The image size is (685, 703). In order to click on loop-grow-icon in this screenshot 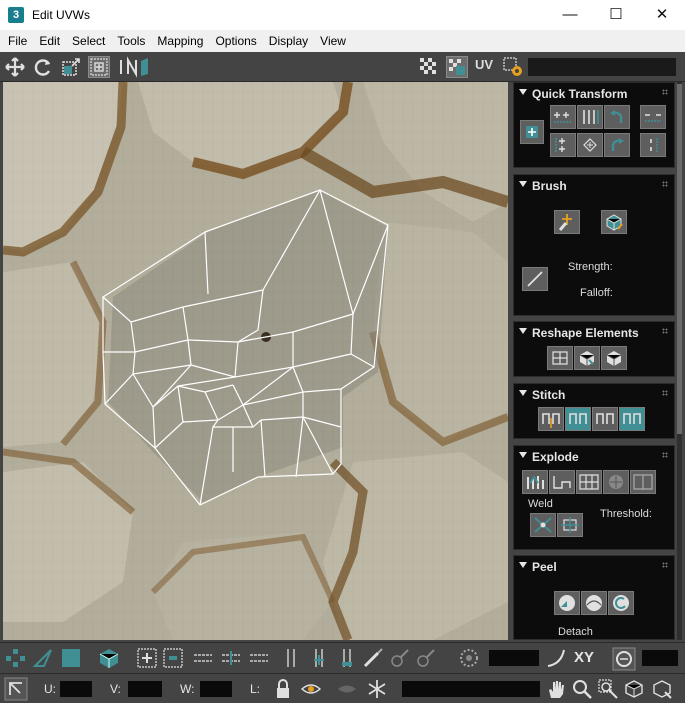, I will do `click(231, 658)`.